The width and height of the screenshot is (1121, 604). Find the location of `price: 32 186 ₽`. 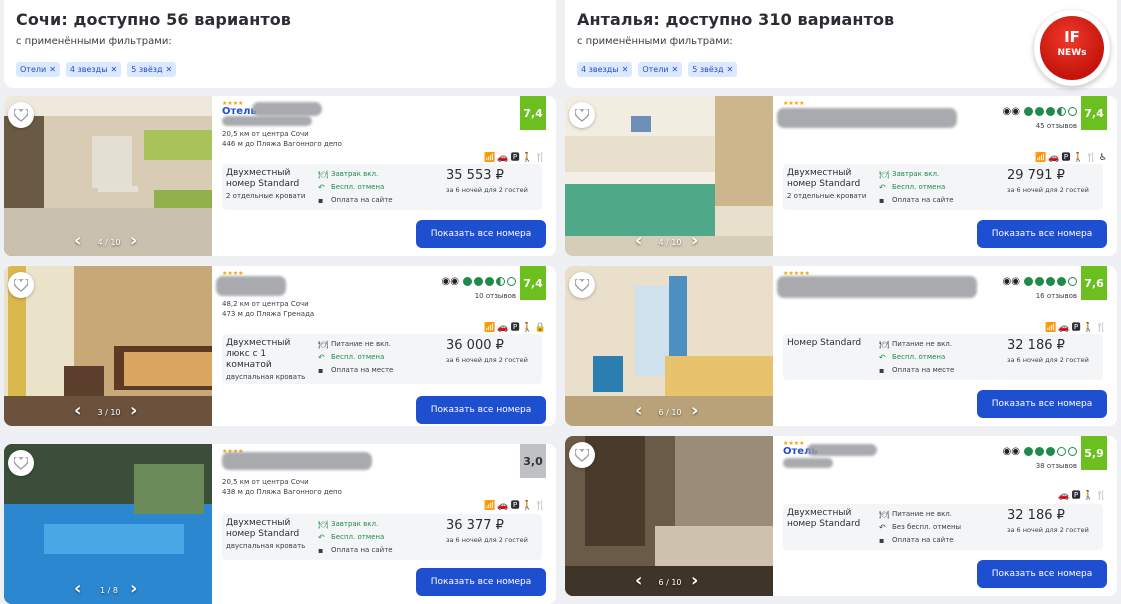

price: 32 186 ₽ is located at coordinates (1036, 345).